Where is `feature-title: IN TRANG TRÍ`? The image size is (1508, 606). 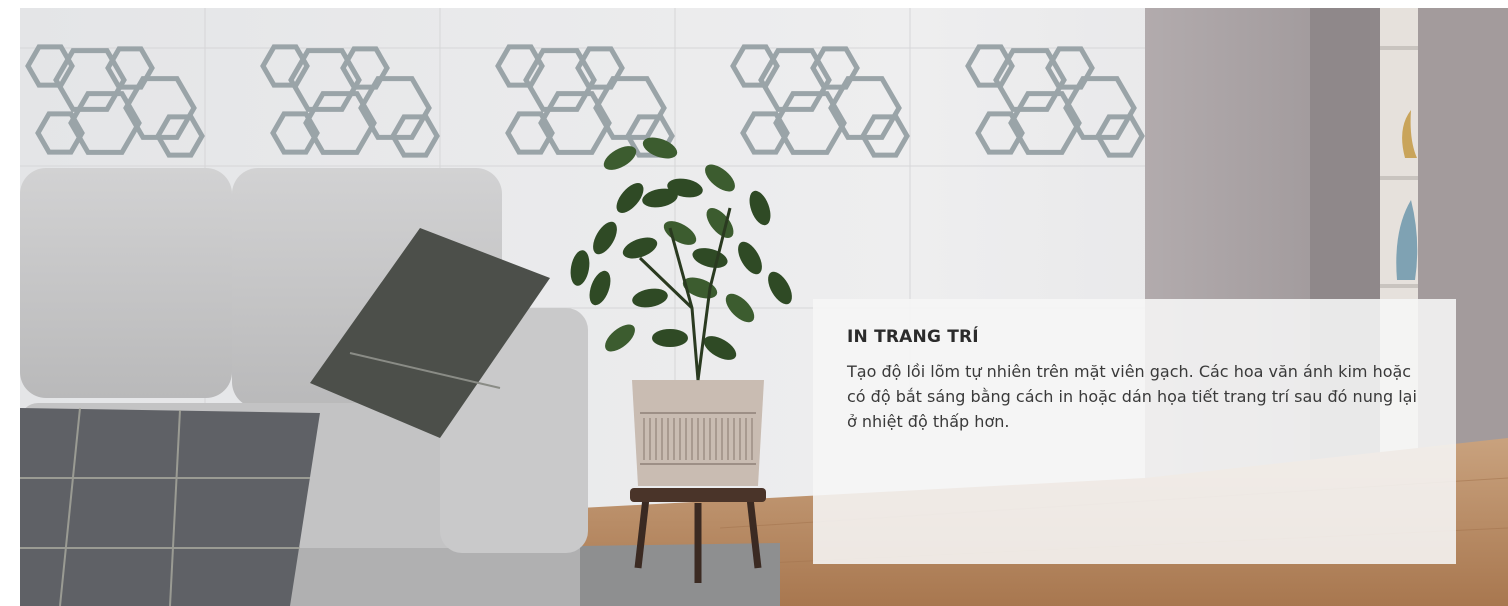 feature-title: IN TRANG TRÍ is located at coordinates (913, 337).